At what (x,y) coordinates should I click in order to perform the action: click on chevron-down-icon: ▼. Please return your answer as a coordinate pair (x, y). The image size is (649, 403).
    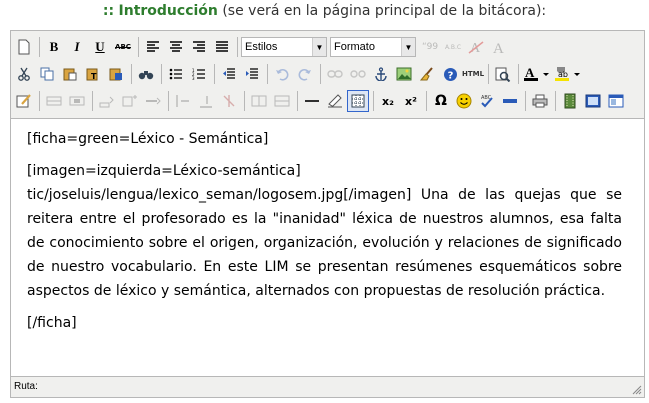
    Looking at the image, I should click on (319, 47).